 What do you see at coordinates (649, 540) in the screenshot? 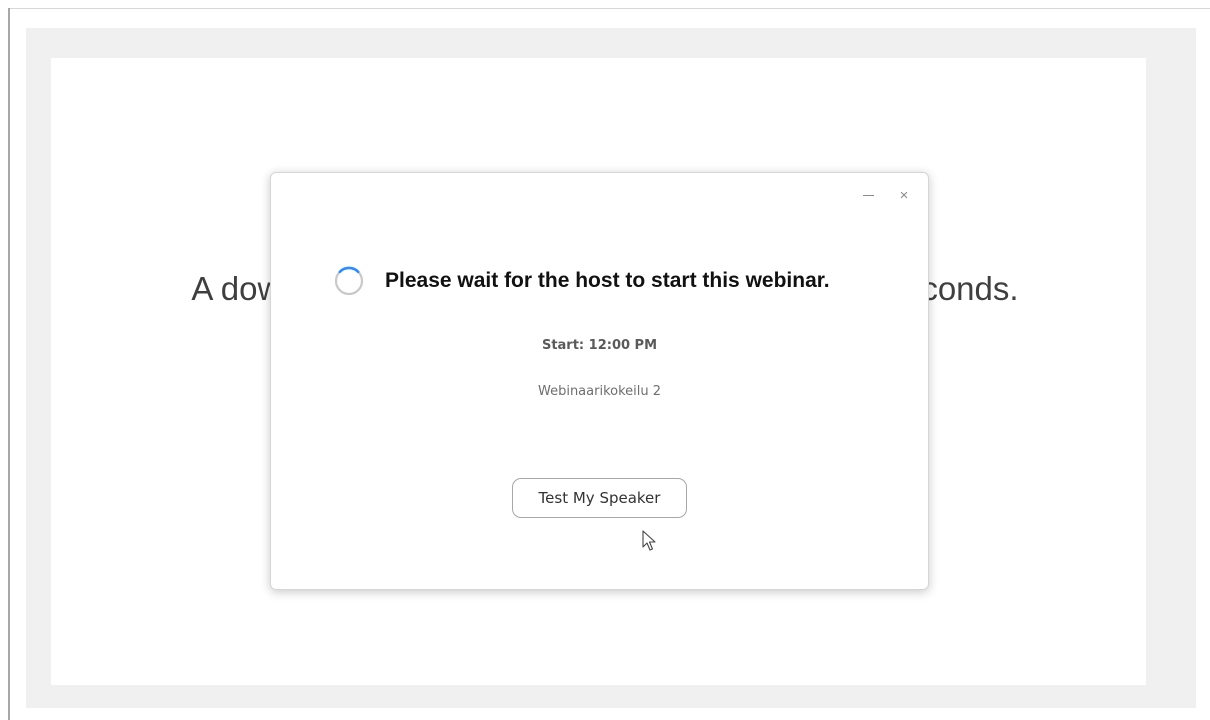
I see `mouse-pointer-icon` at bounding box center [649, 540].